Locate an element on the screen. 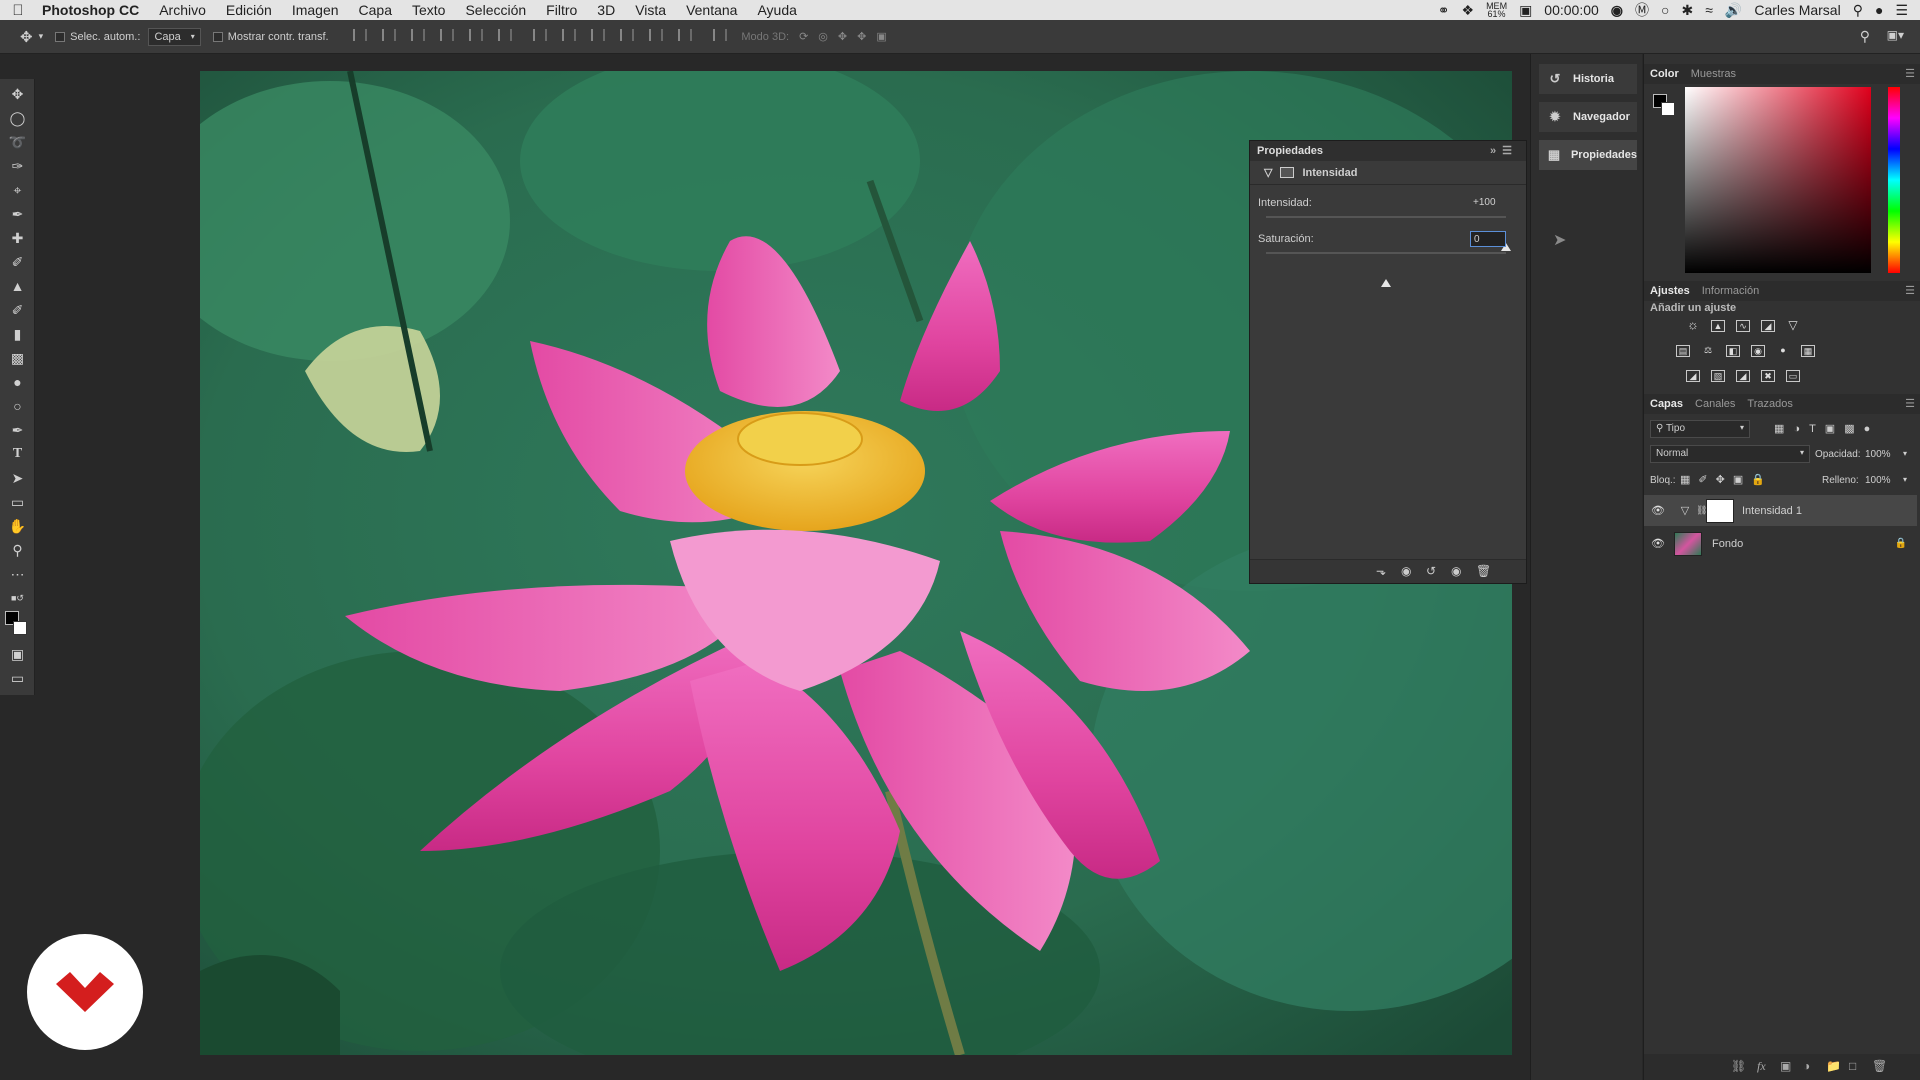 This screenshot has width=1920, height=1080. layer-name: Fondo is located at coordinates (1727, 544).